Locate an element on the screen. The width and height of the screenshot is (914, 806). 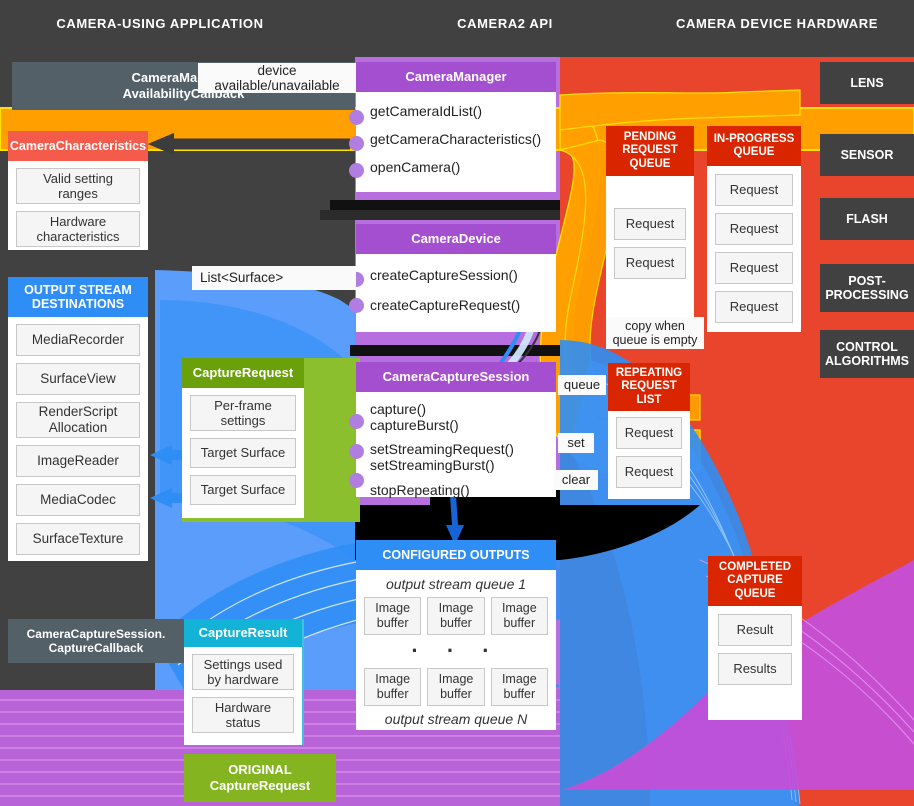
method-getCameraCharacteristics: getCameraCharacteristics() is located at coordinates (458, 139).